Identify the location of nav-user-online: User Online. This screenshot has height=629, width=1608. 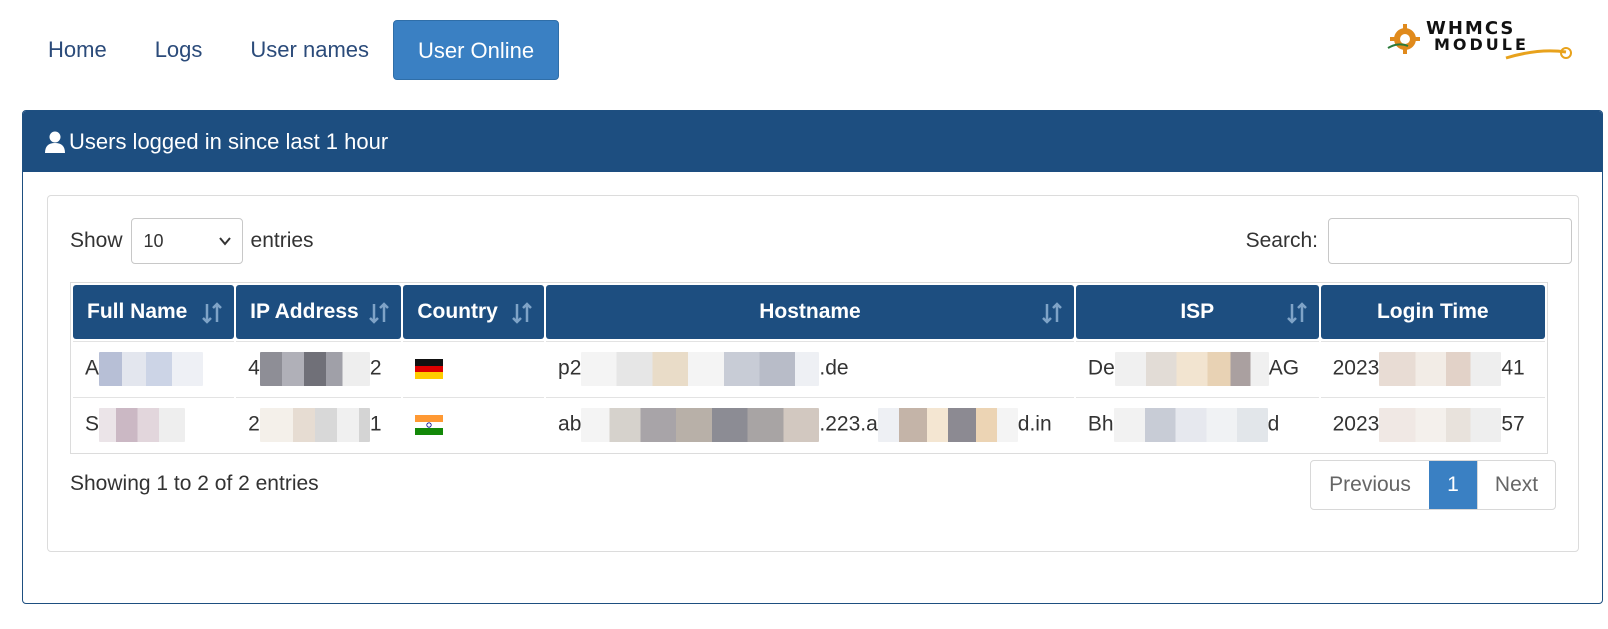
(476, 50).